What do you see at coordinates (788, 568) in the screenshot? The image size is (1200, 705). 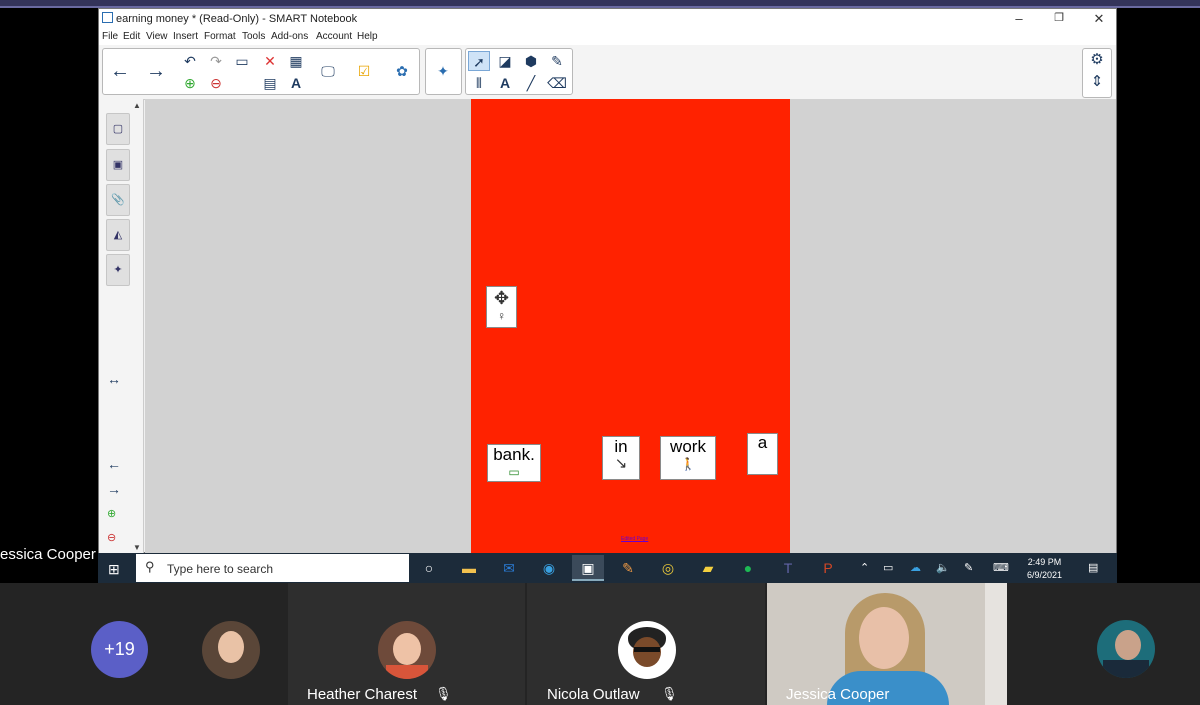 I see `teams-icon: T` at bounding box center [788, 568].